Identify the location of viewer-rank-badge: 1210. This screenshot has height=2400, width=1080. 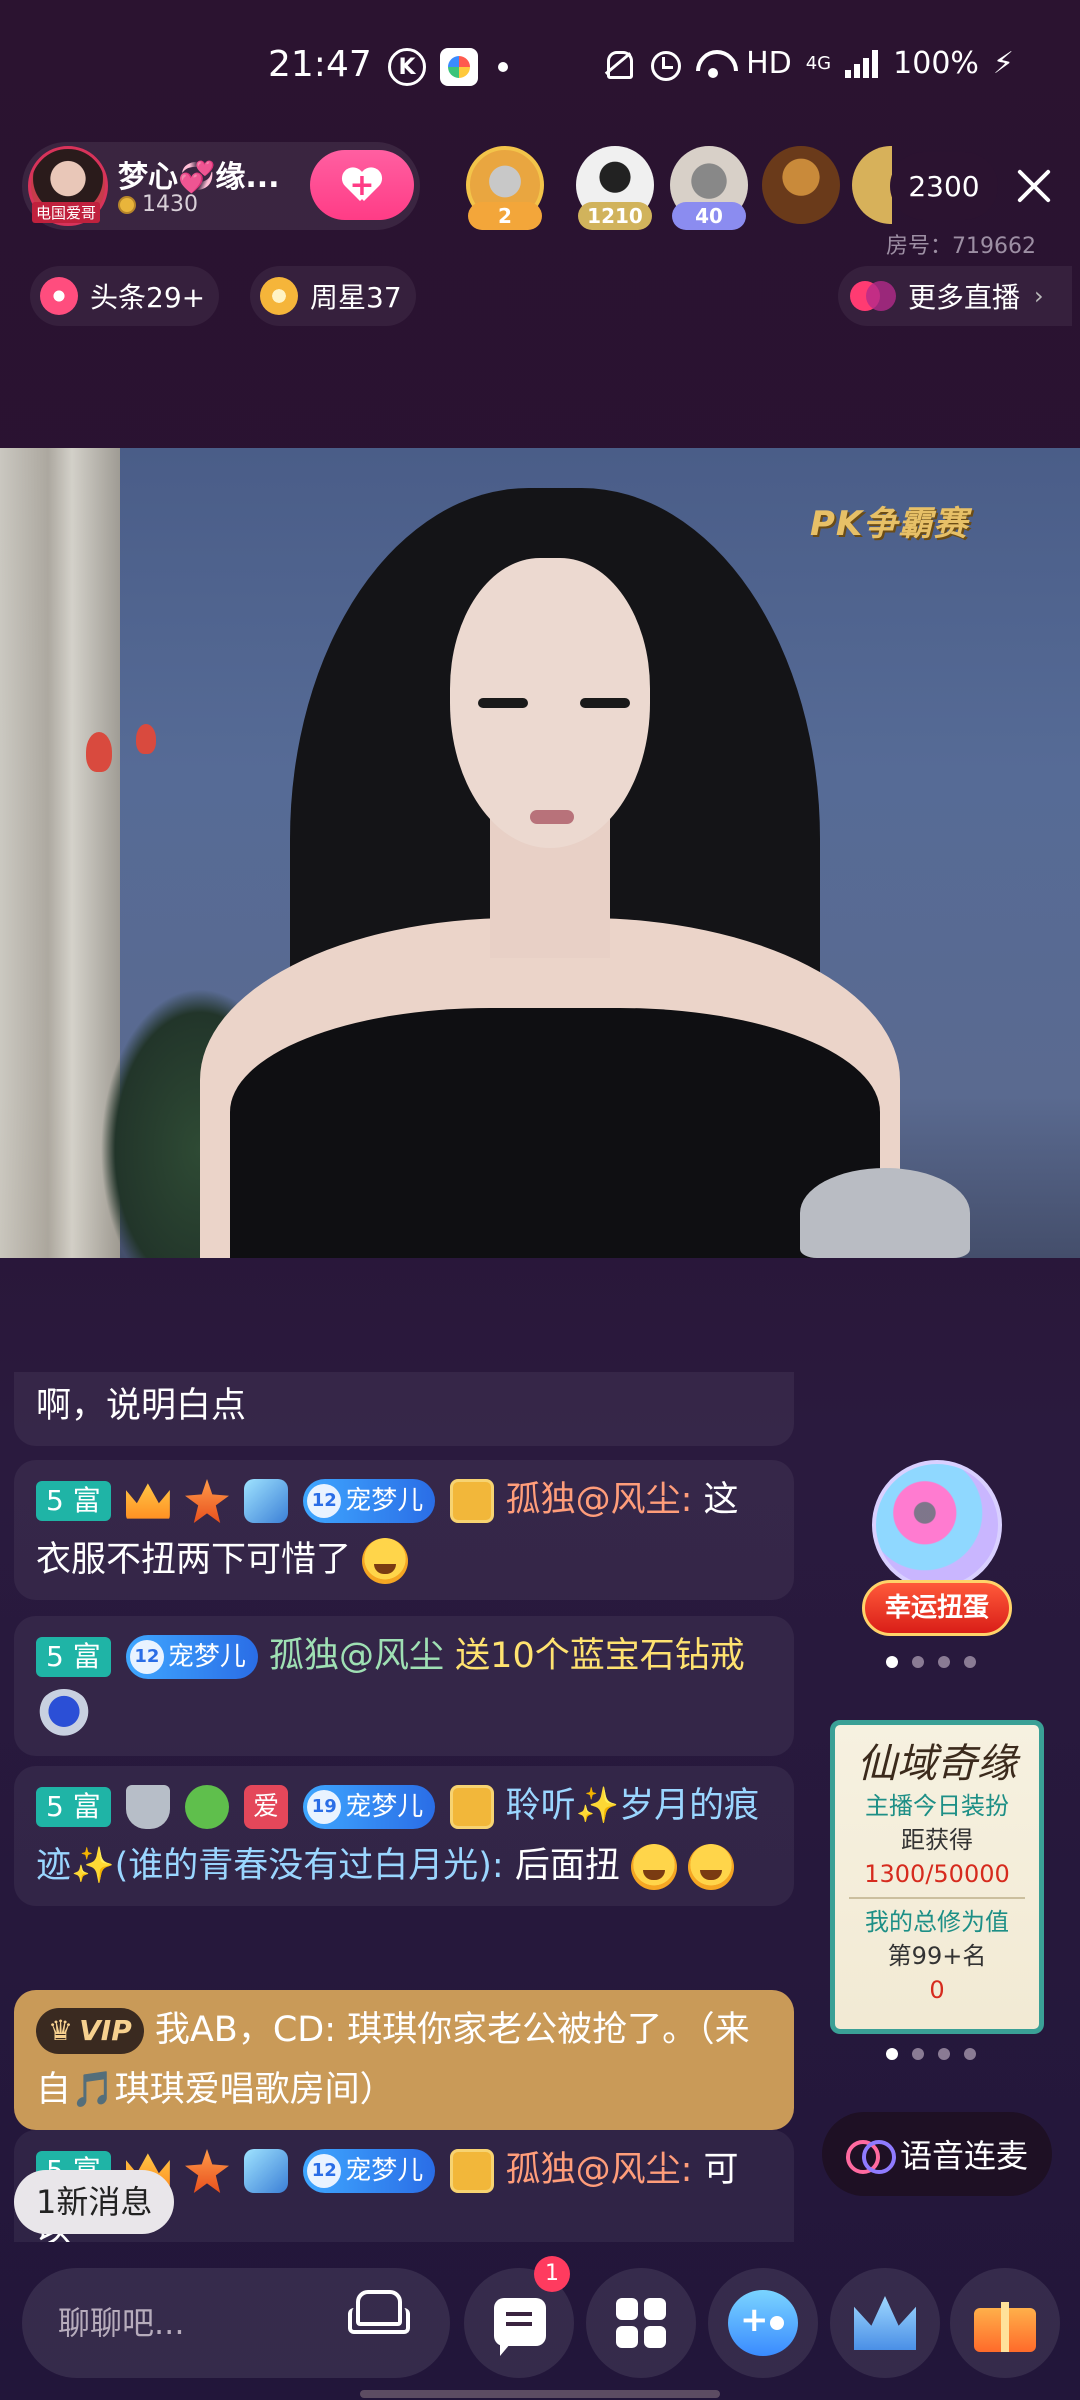
(615, 216).